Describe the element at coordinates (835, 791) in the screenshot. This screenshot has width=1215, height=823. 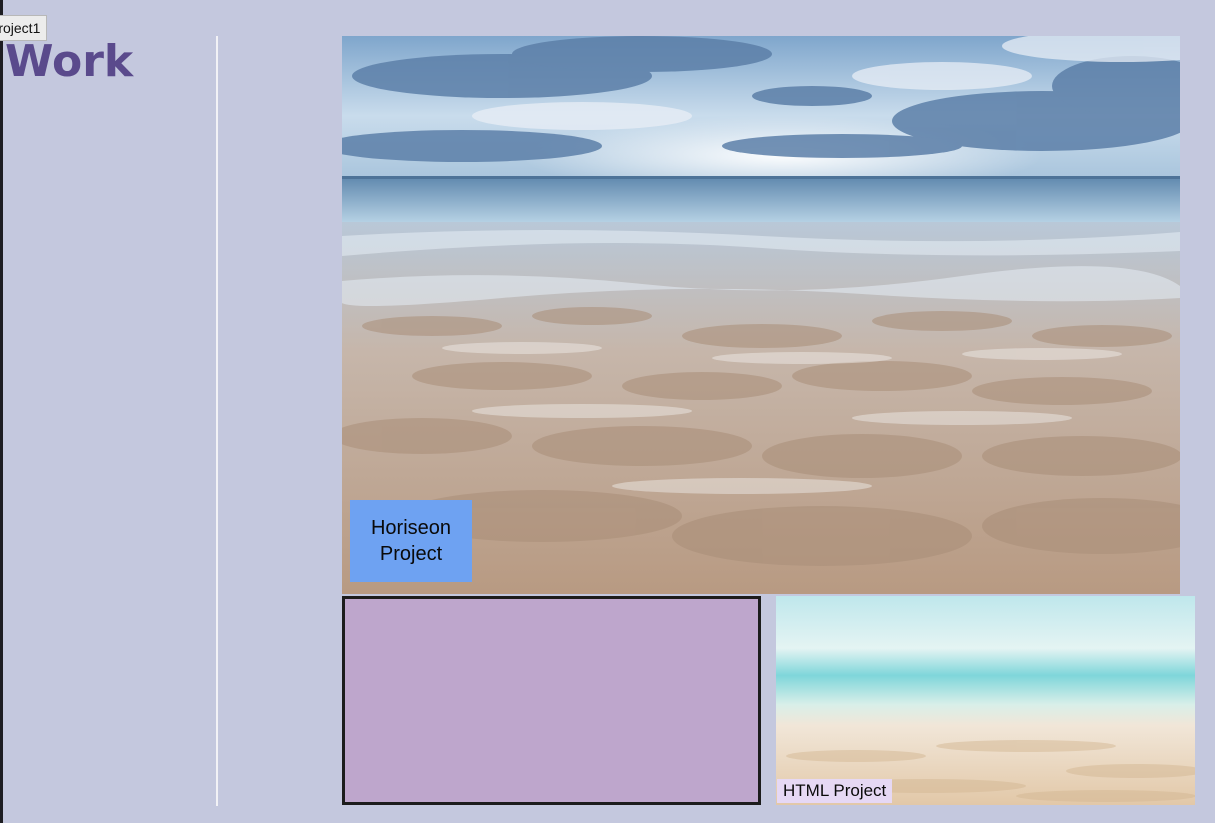
I see `html-project-label: HTML Project` at that location.